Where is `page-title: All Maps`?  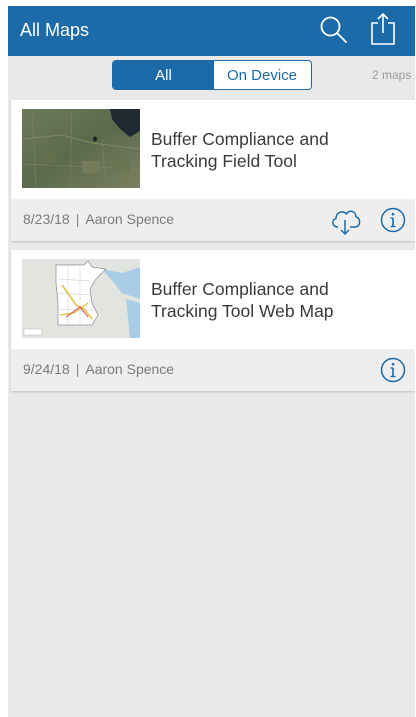
page-title: All Maps is located at coordinates (55, 30).